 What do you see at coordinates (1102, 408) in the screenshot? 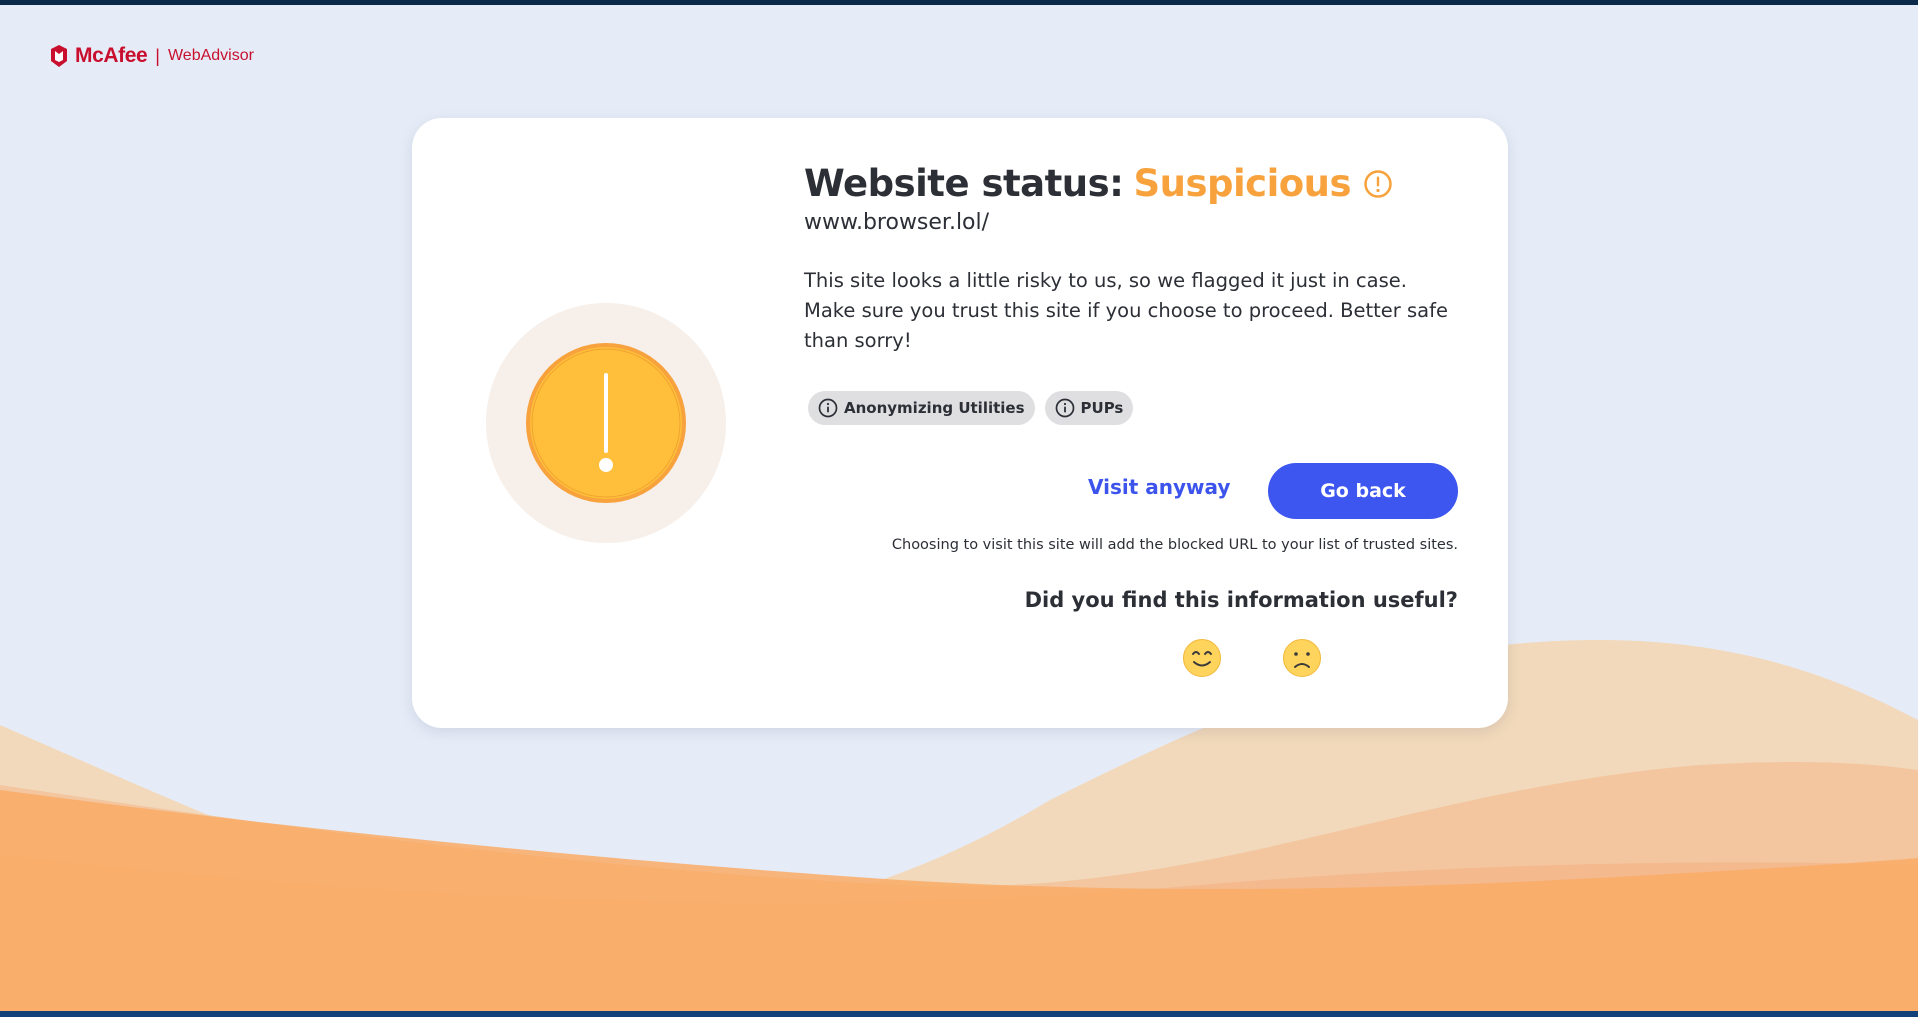
I see `tag-label: PUPs` at bounding box center [1102, 408].